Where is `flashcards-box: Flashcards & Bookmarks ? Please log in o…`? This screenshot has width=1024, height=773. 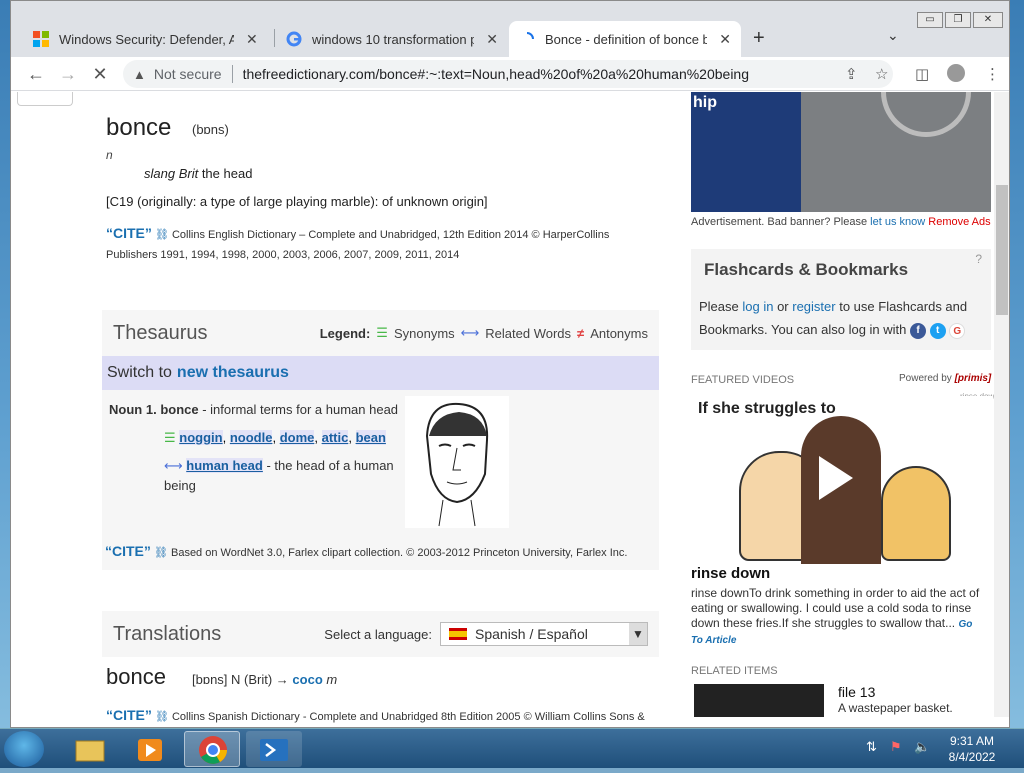
flashcards-box: Flashcards & Bookmarks ? Please log in o… is located at coordinates (841, 299).